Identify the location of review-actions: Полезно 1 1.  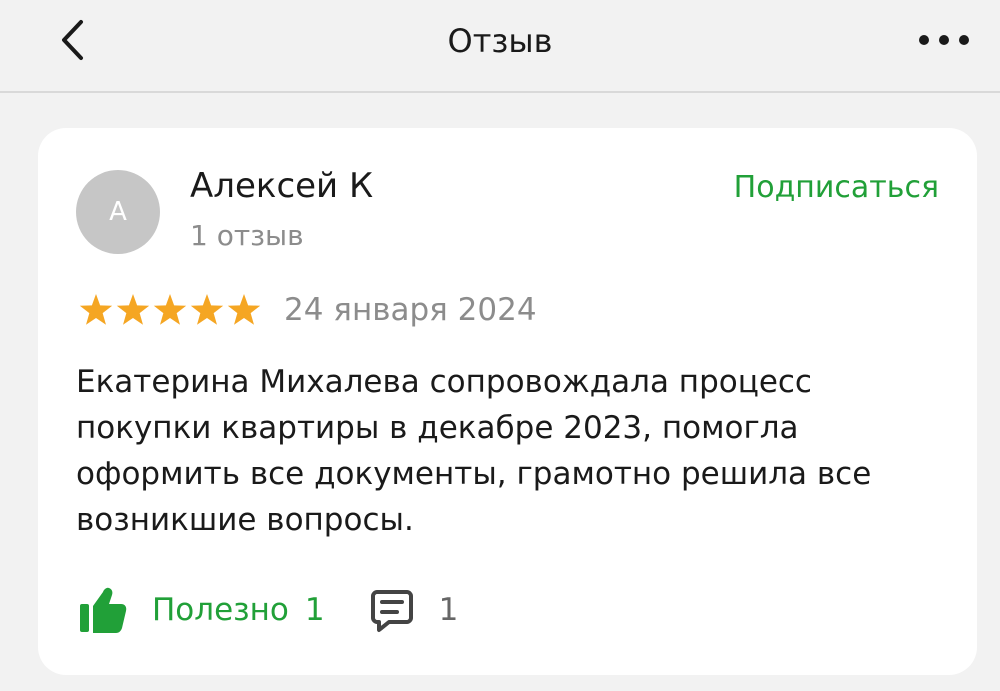
(268, 610).